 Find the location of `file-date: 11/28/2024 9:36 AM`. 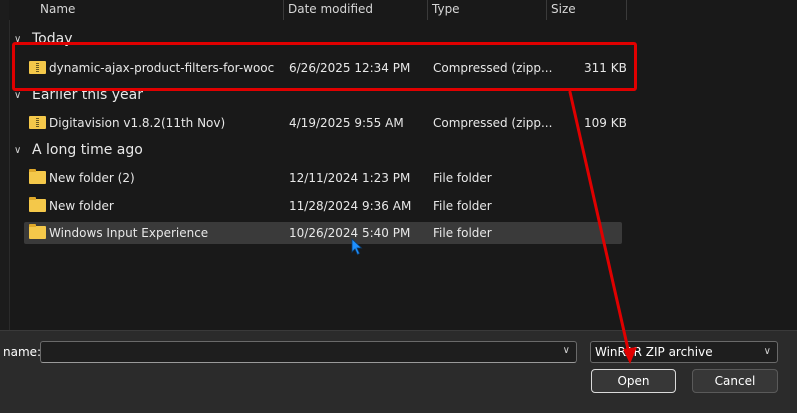

file-date: 11/28/2024 9:36 AM is located at coordinates (350, 206).